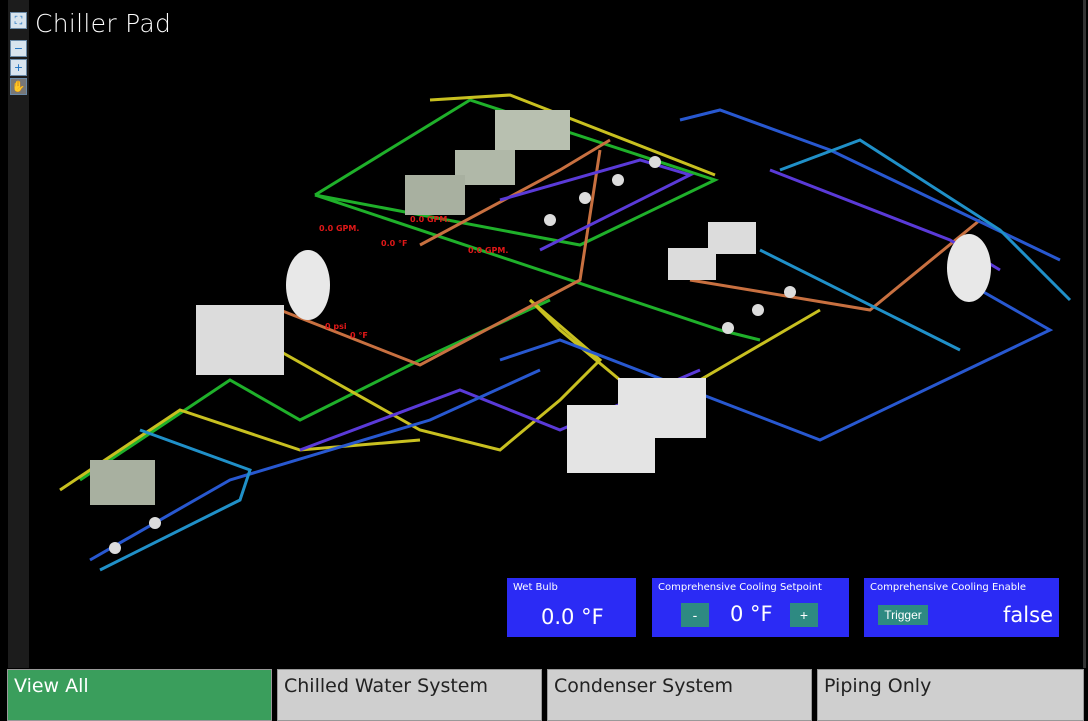  Describe the element at coordinates (732, 238) in the screenshot. I see `heat-exchanger` at that location.